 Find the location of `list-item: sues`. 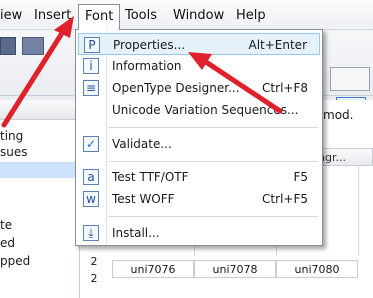

list-item: sues is located at coordinates (40, 152).